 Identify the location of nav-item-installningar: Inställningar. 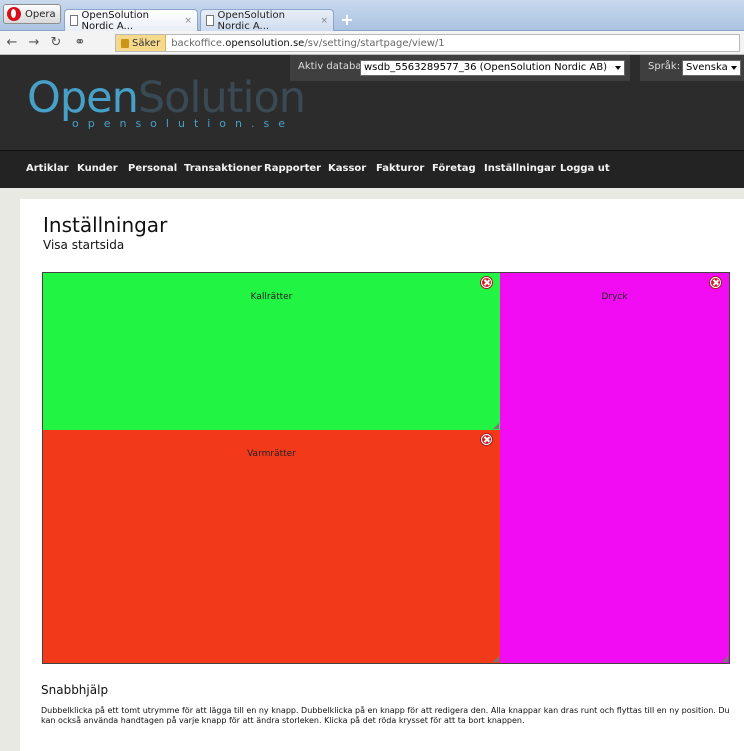
(520, 168).